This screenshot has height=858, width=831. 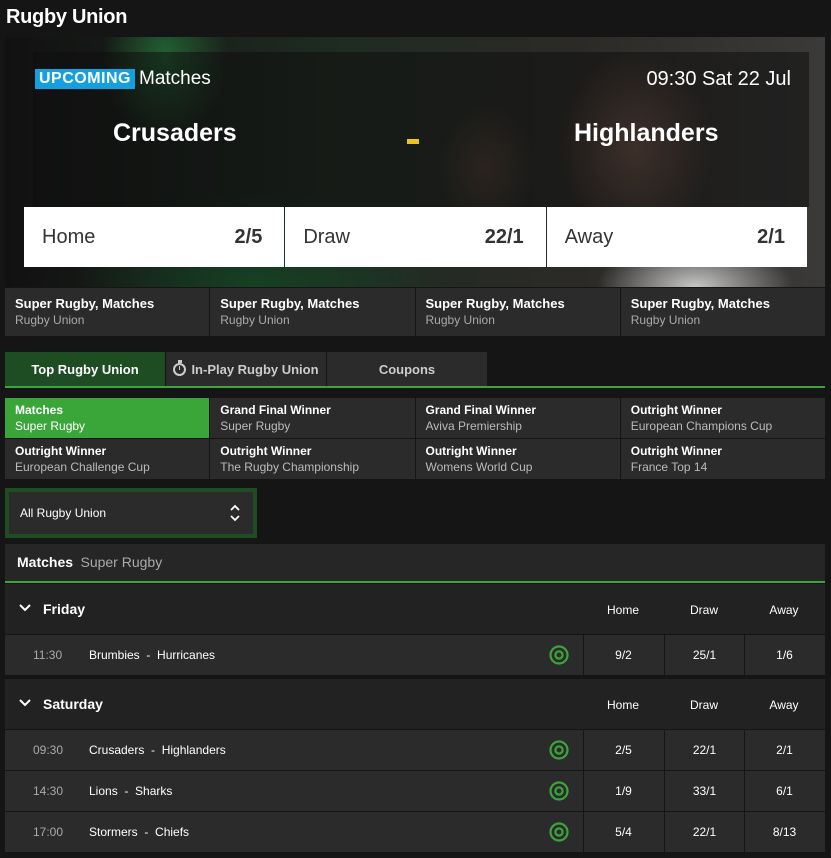 What do you see at coordinates (180, 367) in the screenshot?
I see `stopwatch-icon` at bounding box center [180, 367].